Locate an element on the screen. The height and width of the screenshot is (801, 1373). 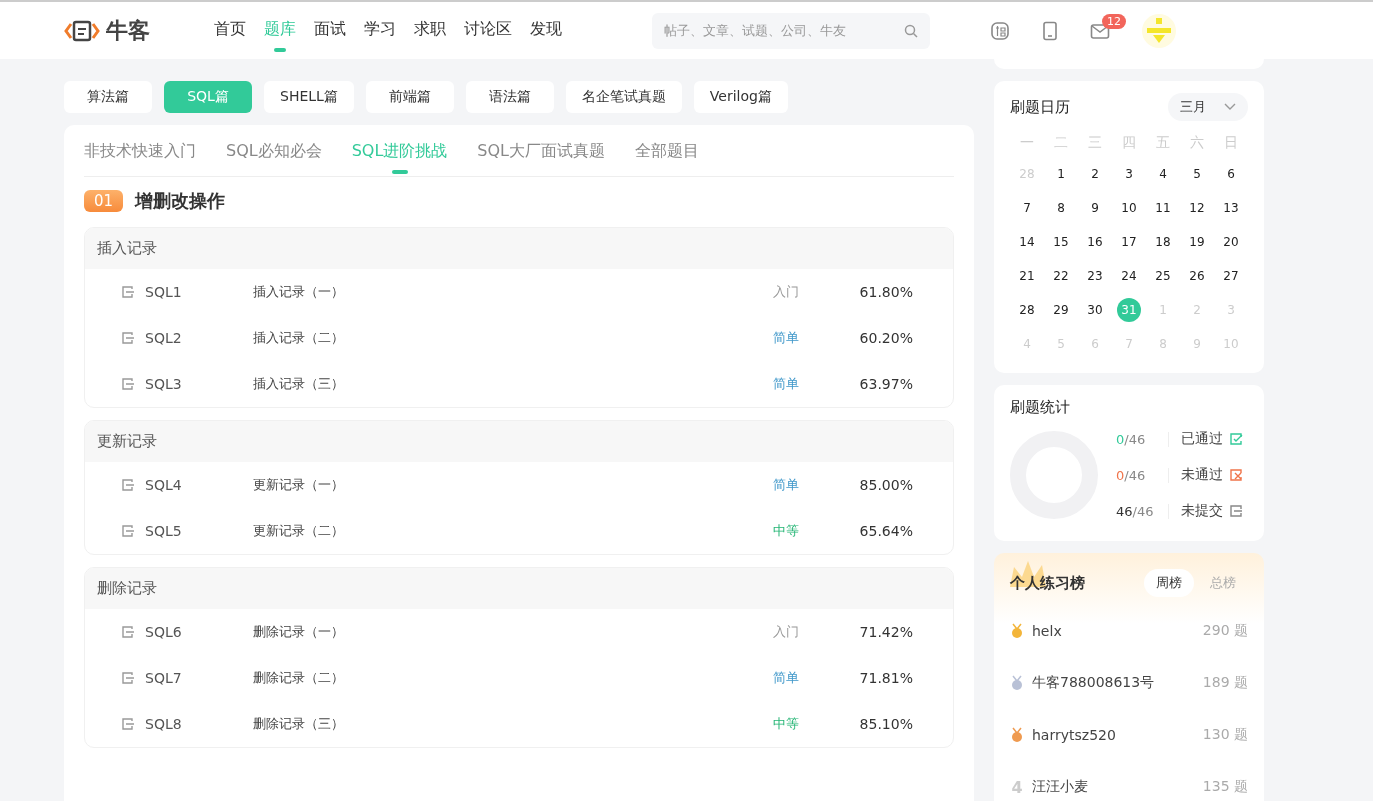
question-id: SQL2 is located at coordinates (199, 338).